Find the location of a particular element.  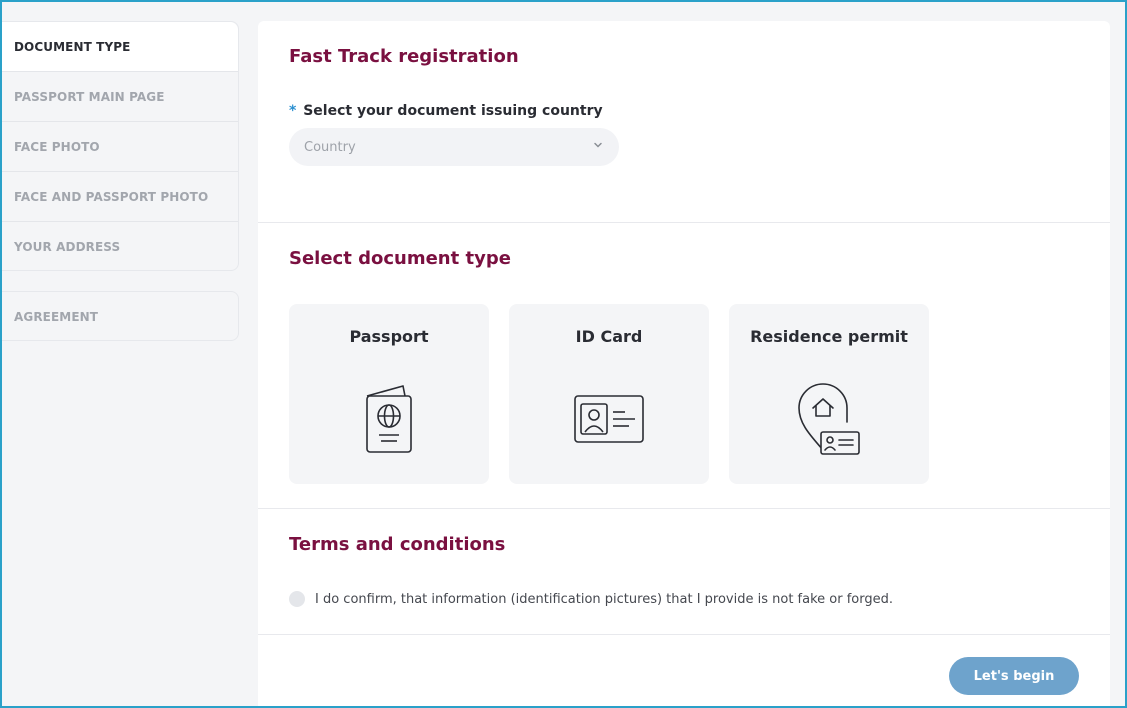

step-agreement: AGREEMENT is located at coordinates (120, 317).